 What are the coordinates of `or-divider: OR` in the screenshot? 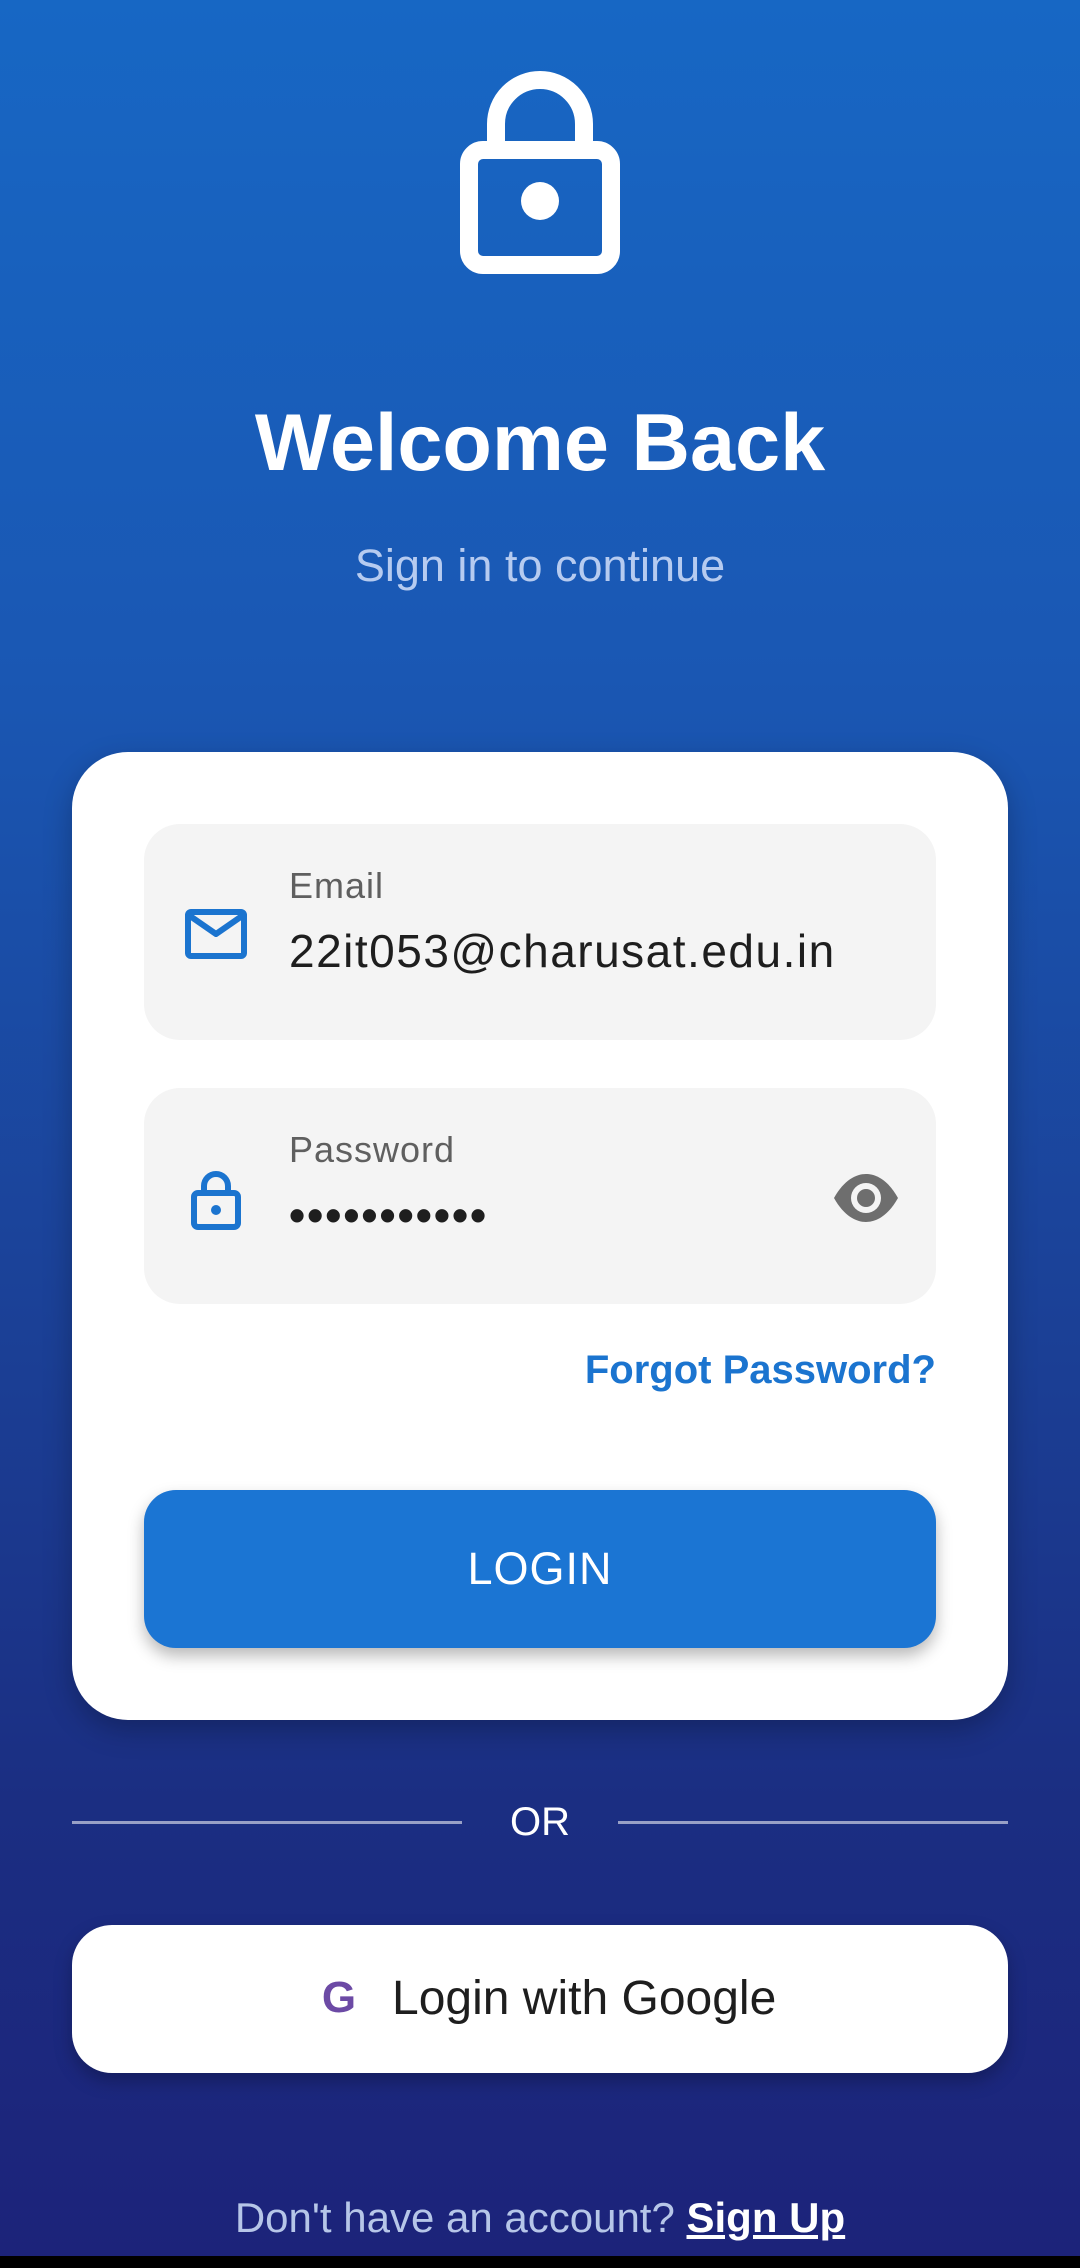 It's located at (540, 1822).